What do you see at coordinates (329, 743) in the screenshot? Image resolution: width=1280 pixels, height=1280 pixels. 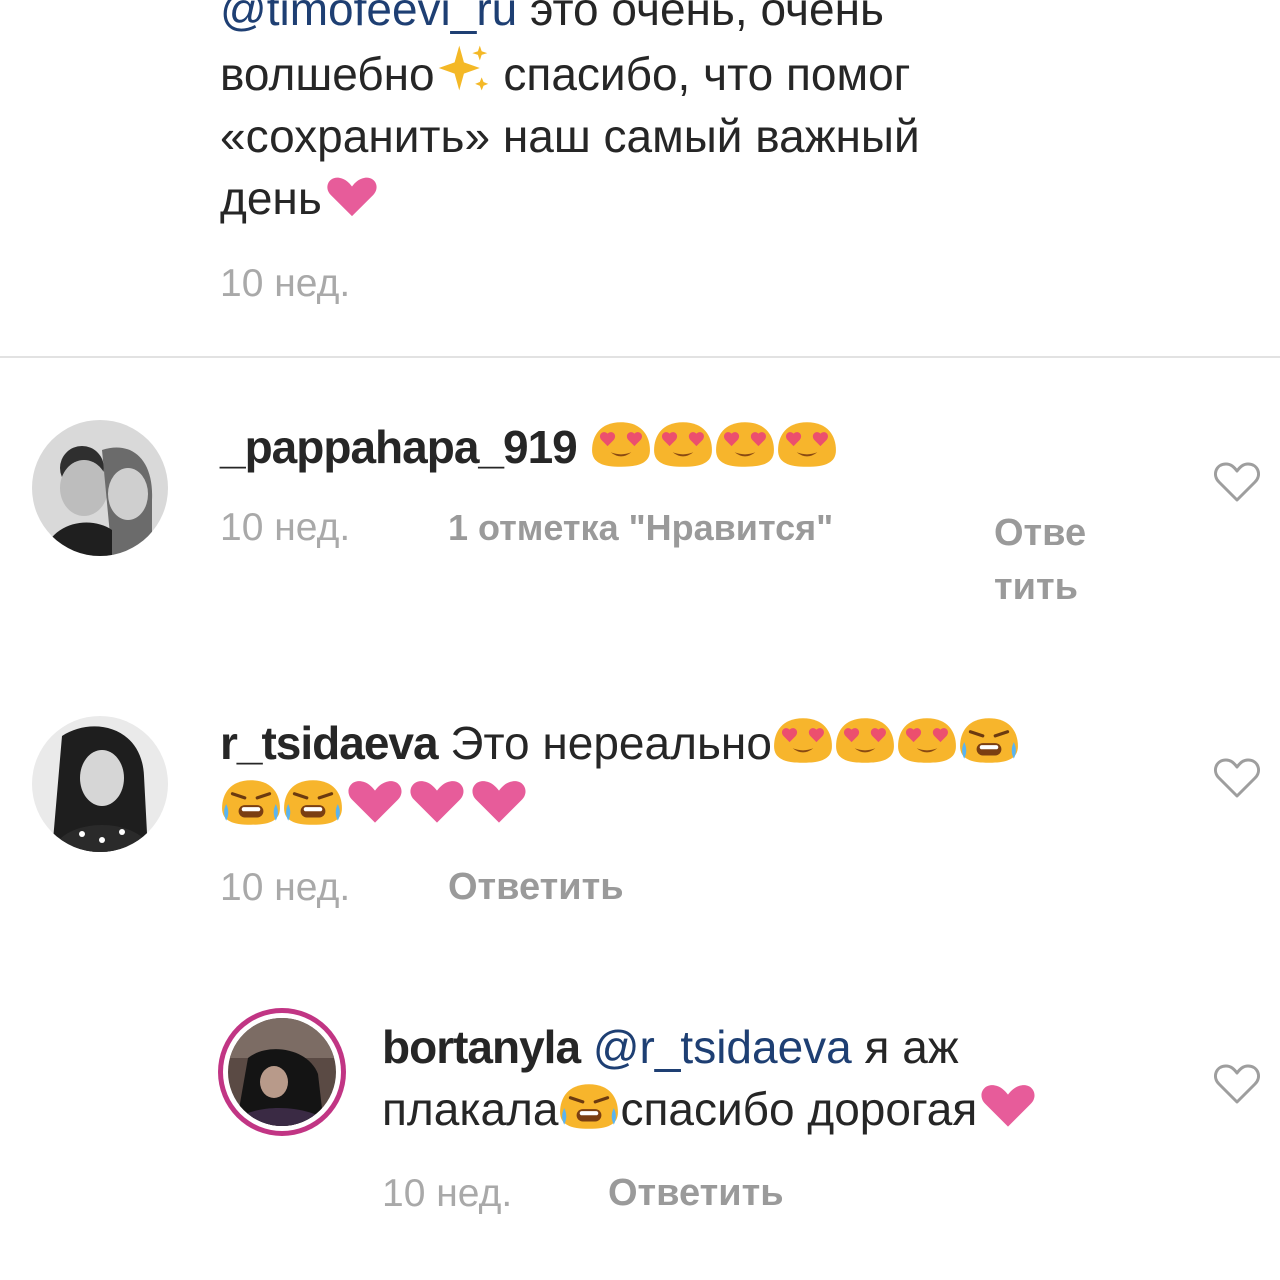 I see `username: r_tsidaeva` at bounding box center [329, 743].